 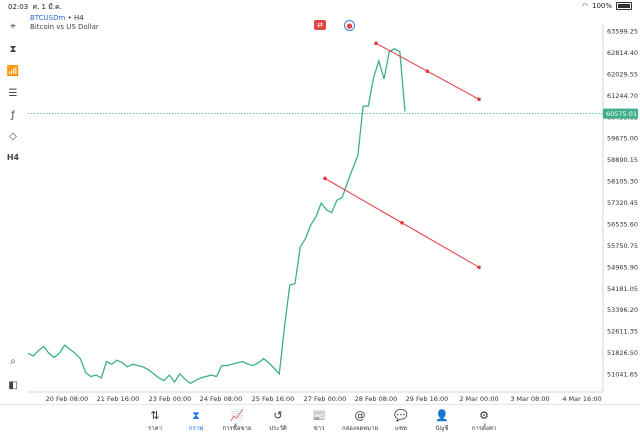 What do you see at coordinates (273, 399) in the screenshot?
I see `time-tick-label: 25 Feb 16:00` at bounding box center [273, 399].